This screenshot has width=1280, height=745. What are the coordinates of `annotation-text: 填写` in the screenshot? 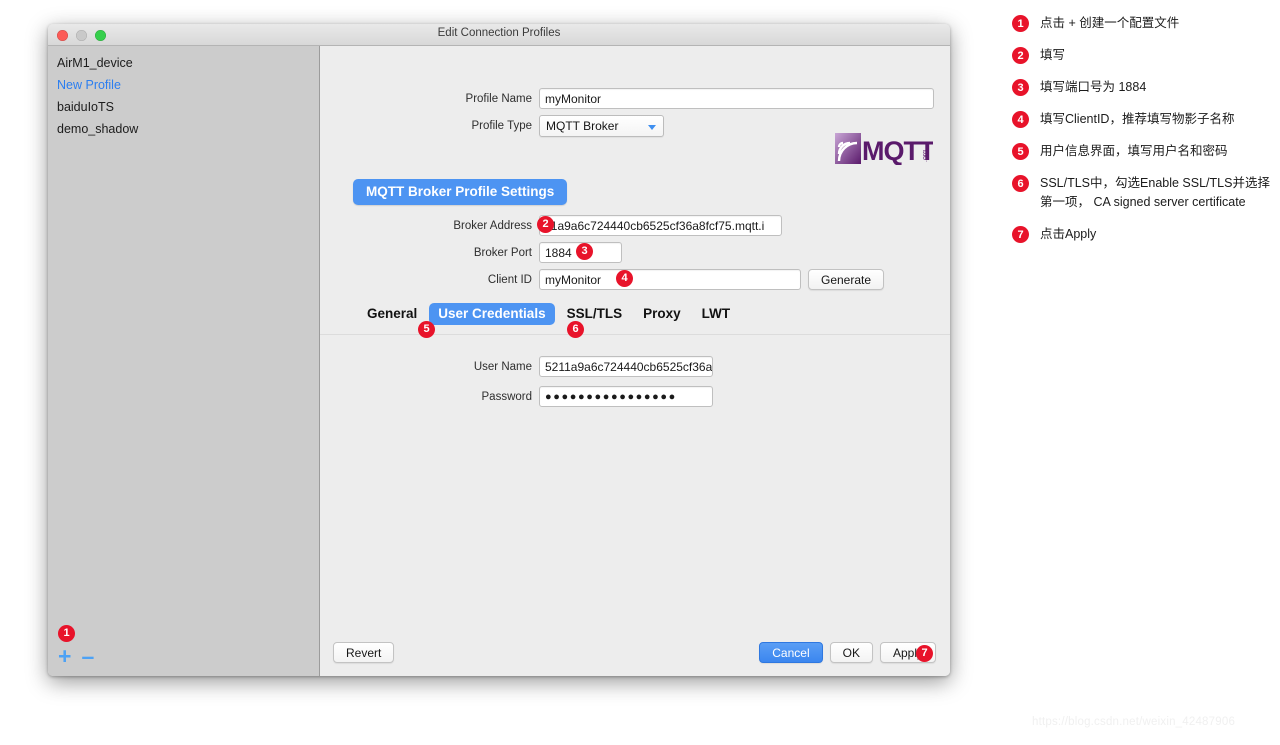 It's located at (1053, 55).